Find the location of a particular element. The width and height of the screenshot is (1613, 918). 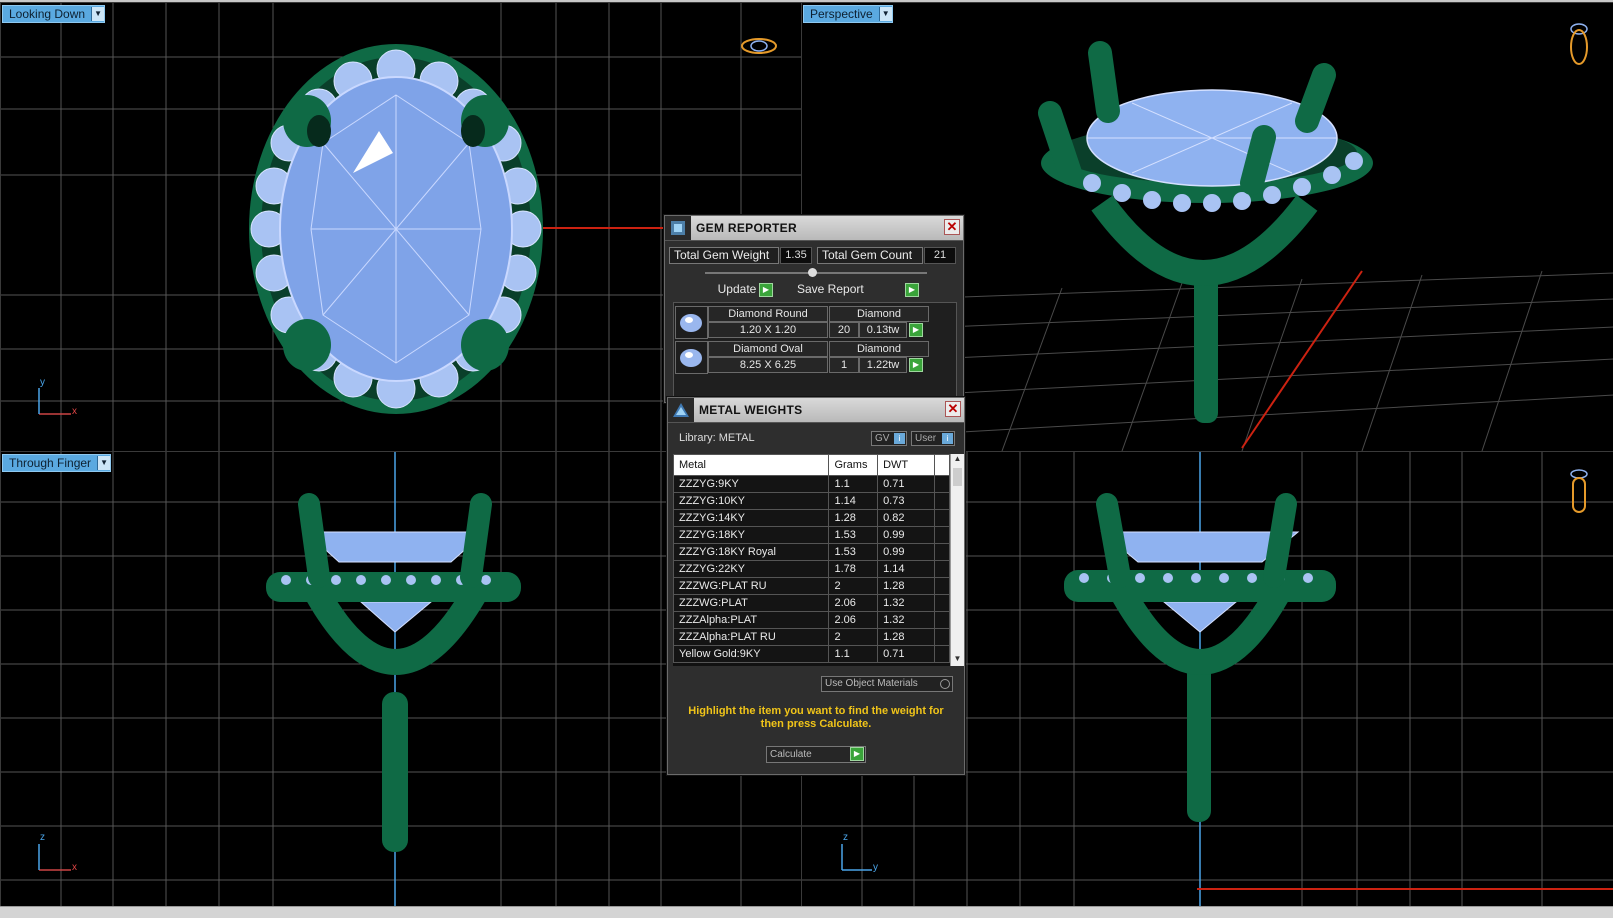

toggle-off-icon is located at coordinates (945, 684).